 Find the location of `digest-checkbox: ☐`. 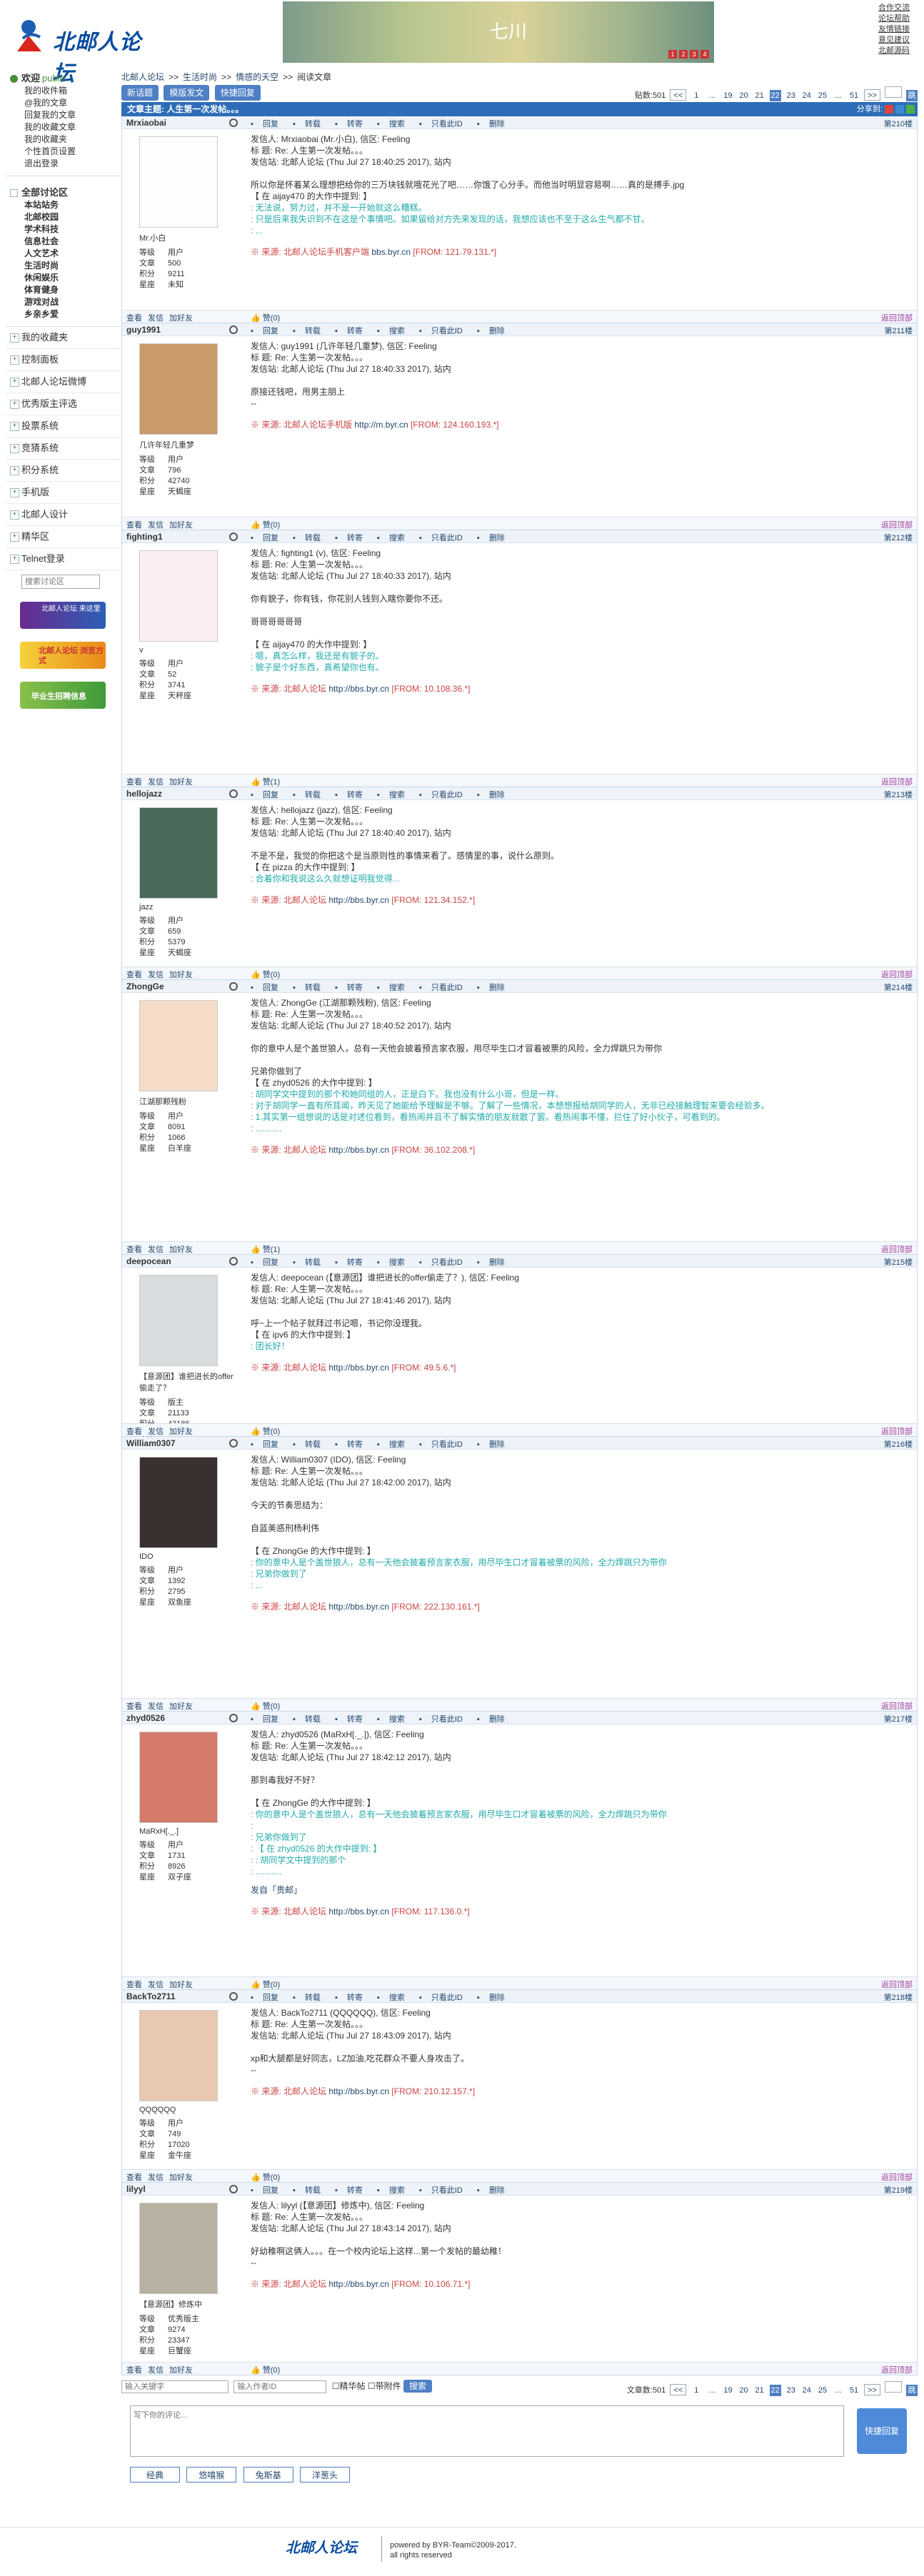

digest-checkbox: ☐ is located at coordinates (336, 2386).